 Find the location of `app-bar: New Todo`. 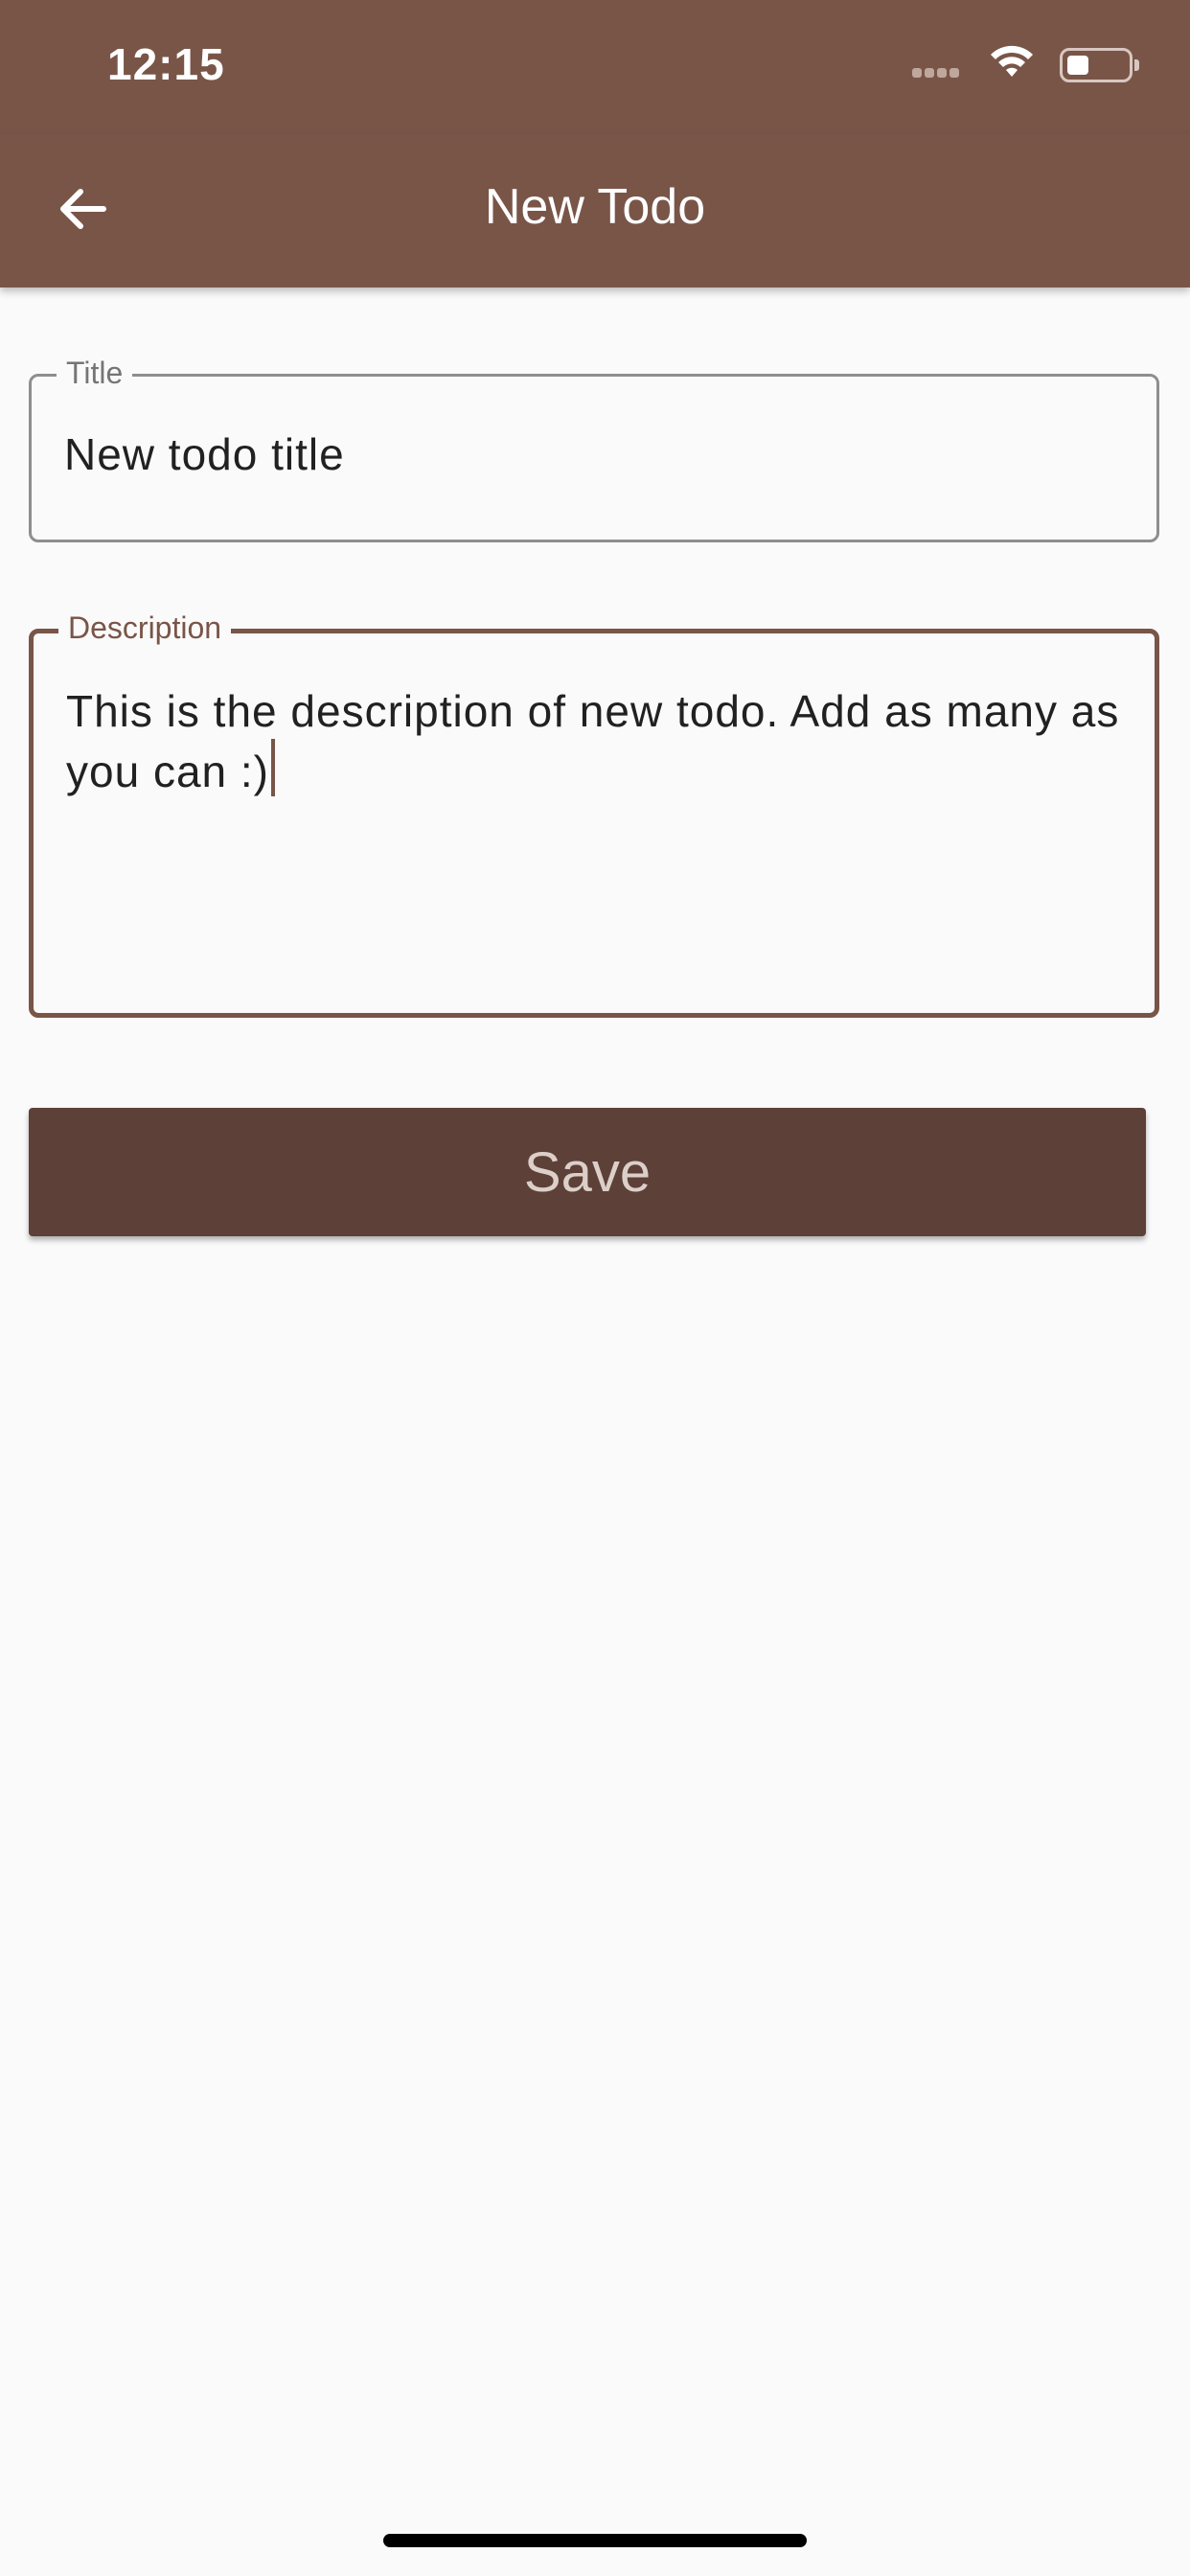

app-bar: New Todo is located at coordinates (595, 211).